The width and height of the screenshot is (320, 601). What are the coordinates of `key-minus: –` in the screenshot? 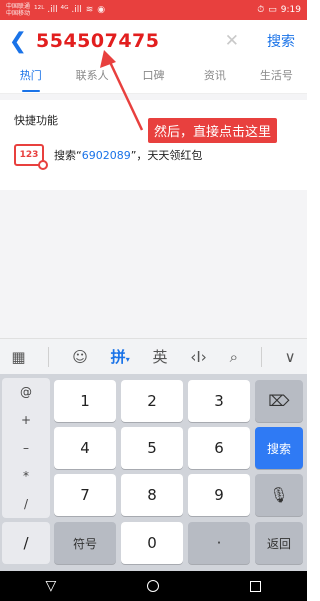 It's located at (26, 448).